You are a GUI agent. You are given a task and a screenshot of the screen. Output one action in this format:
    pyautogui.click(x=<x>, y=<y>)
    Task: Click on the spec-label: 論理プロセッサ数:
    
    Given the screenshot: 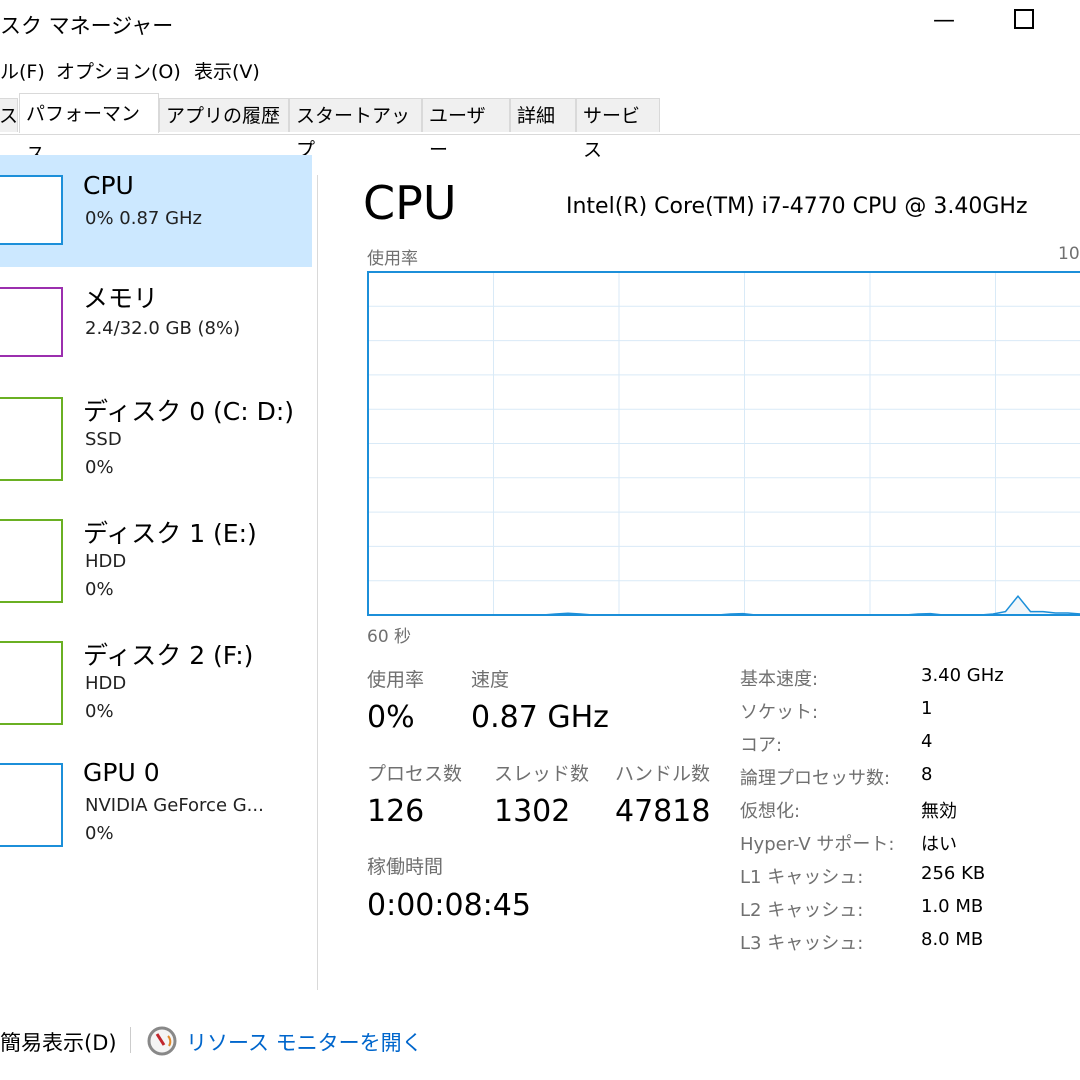 What is the action you would take?
    pyautogui.click(x=815, y=778)
    